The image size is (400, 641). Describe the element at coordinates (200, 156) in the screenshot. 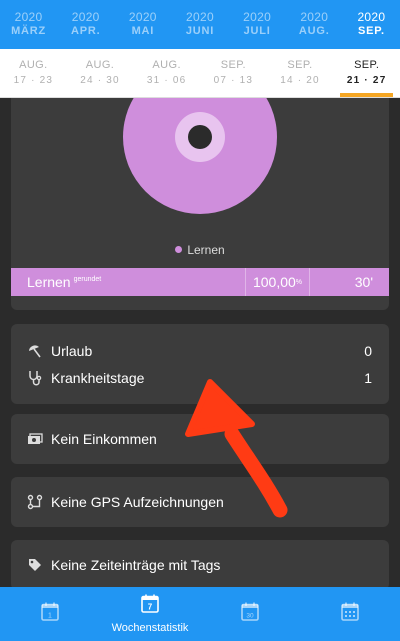

I see `donut-chart` at that location.